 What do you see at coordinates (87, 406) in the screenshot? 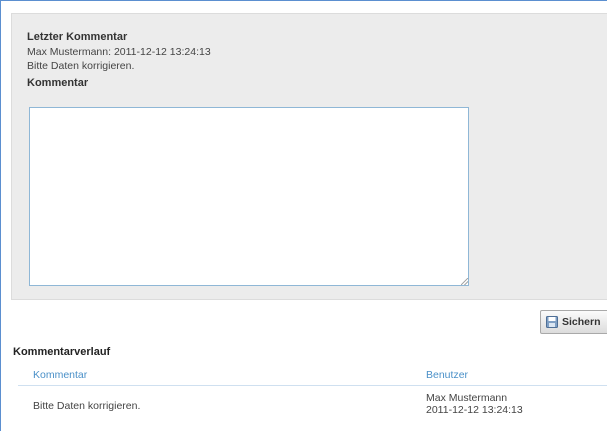
I see `history-cell-comment: Bitte Daten korrigieren.` at bounding box center [87, 406].